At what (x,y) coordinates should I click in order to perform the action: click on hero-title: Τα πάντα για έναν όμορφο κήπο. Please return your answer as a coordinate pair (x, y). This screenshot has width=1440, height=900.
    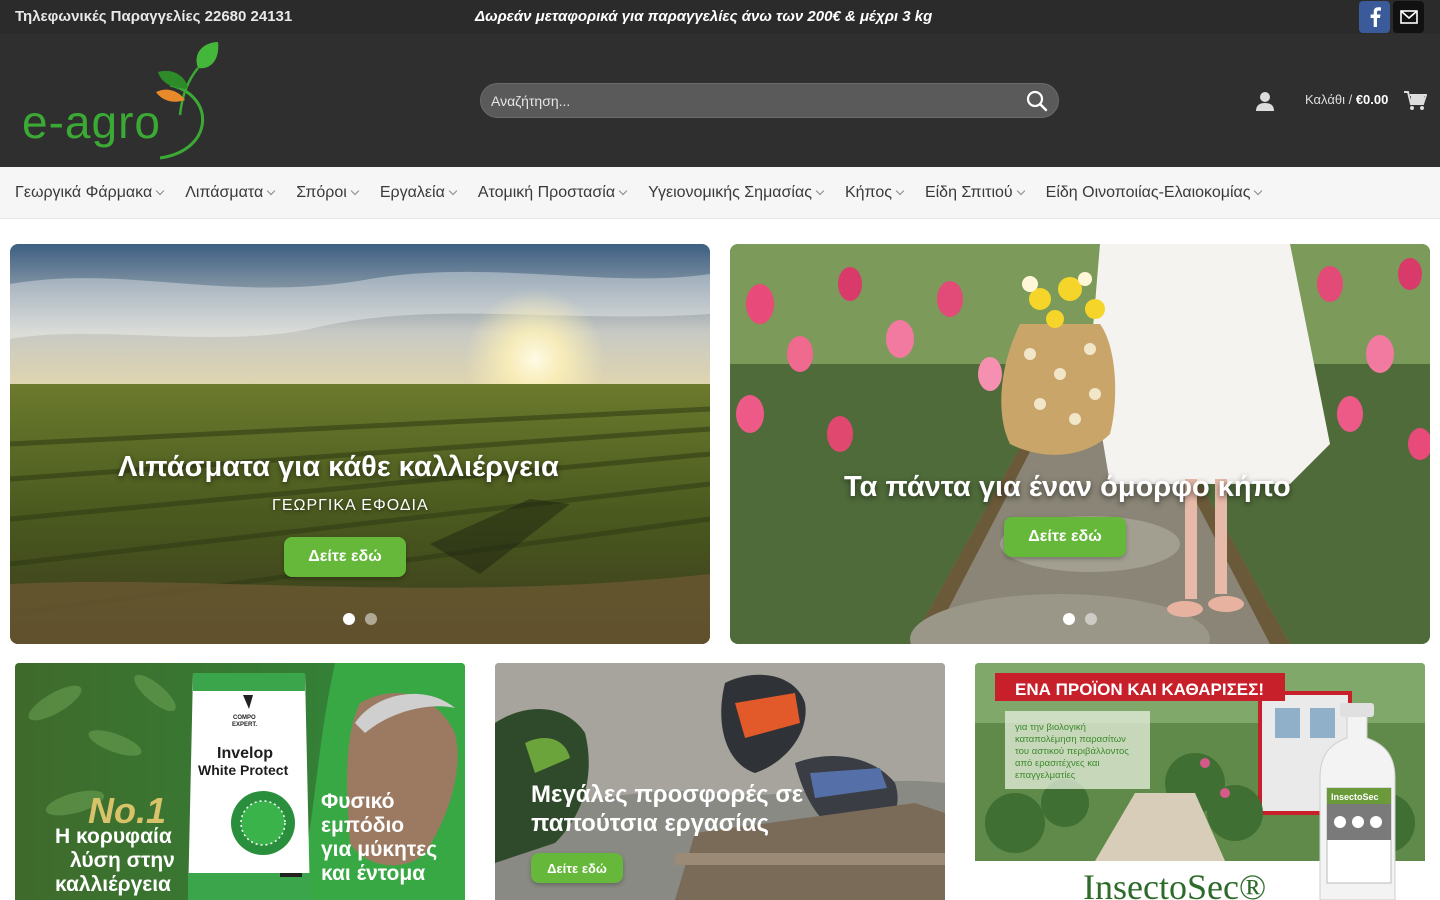
    Looking at the image, I should click on (1067, 487).